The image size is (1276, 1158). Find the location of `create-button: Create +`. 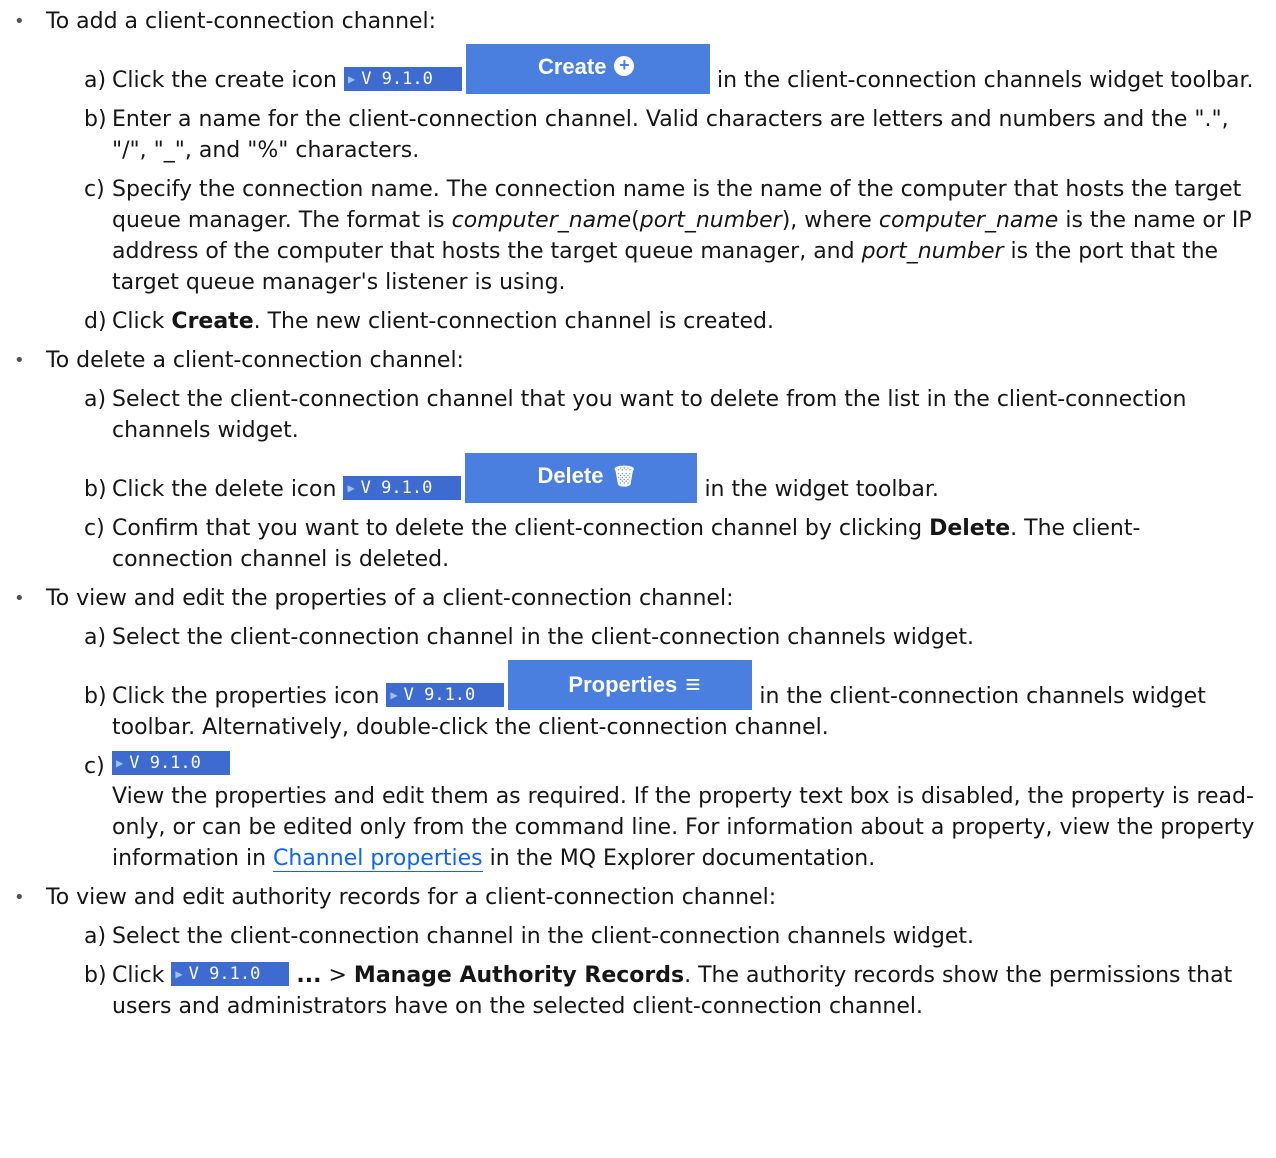

create-button: Create + is located at coordinates (587, 69).